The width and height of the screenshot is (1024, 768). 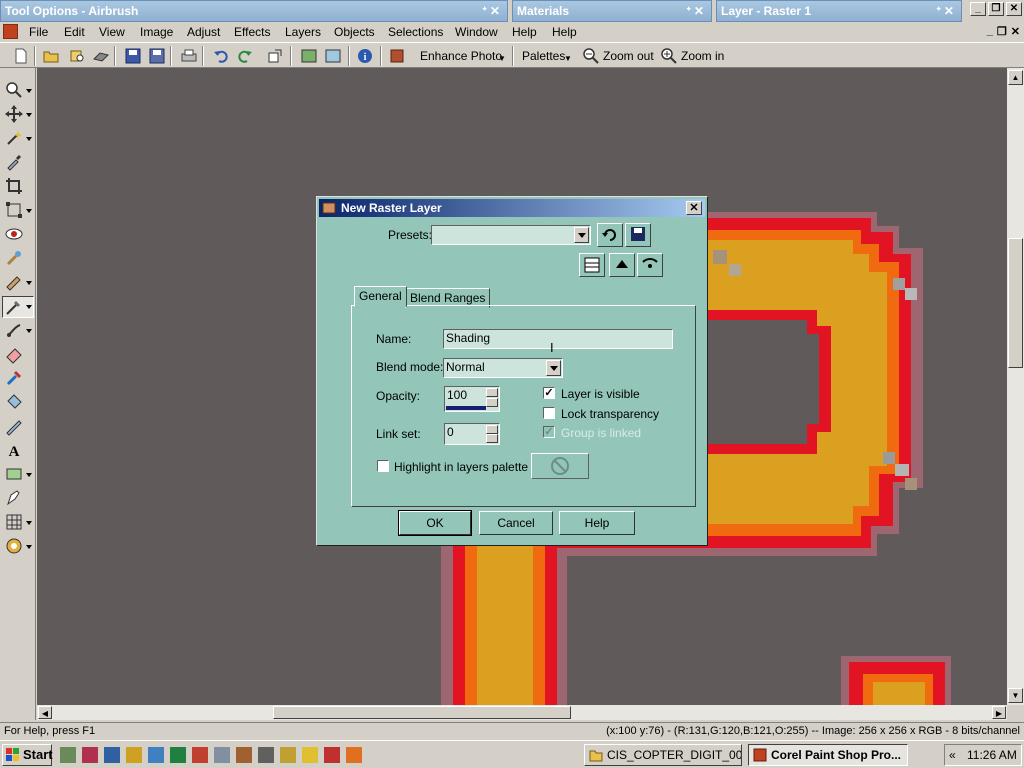 I want to click on zoom-in-button: Zoom in, so click(x=702, y=56).